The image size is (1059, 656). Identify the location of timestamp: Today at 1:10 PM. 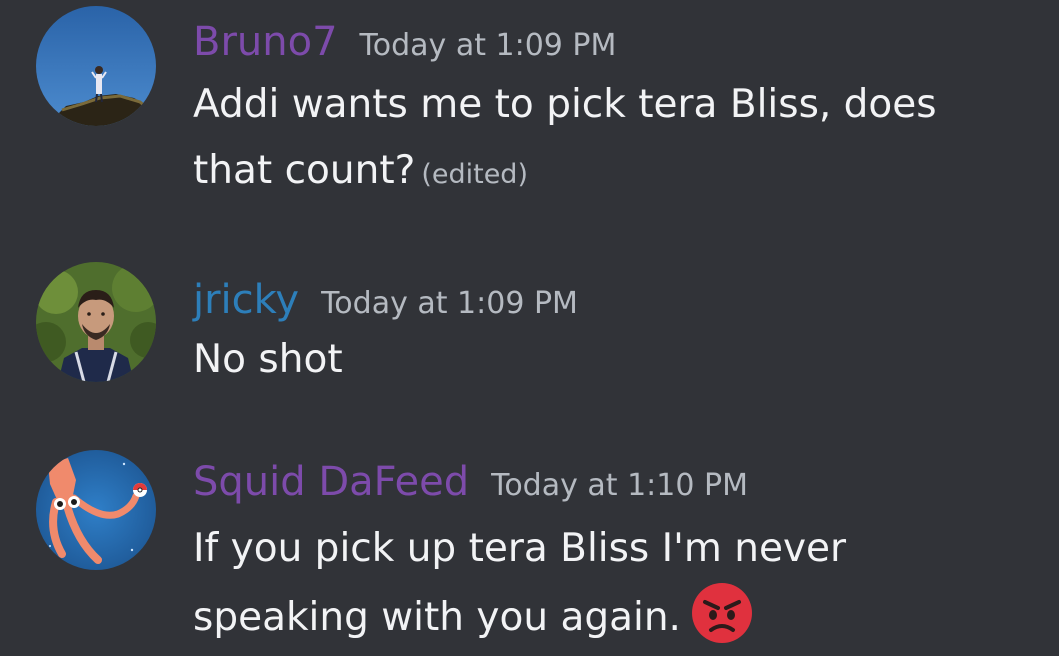
(619, 485).